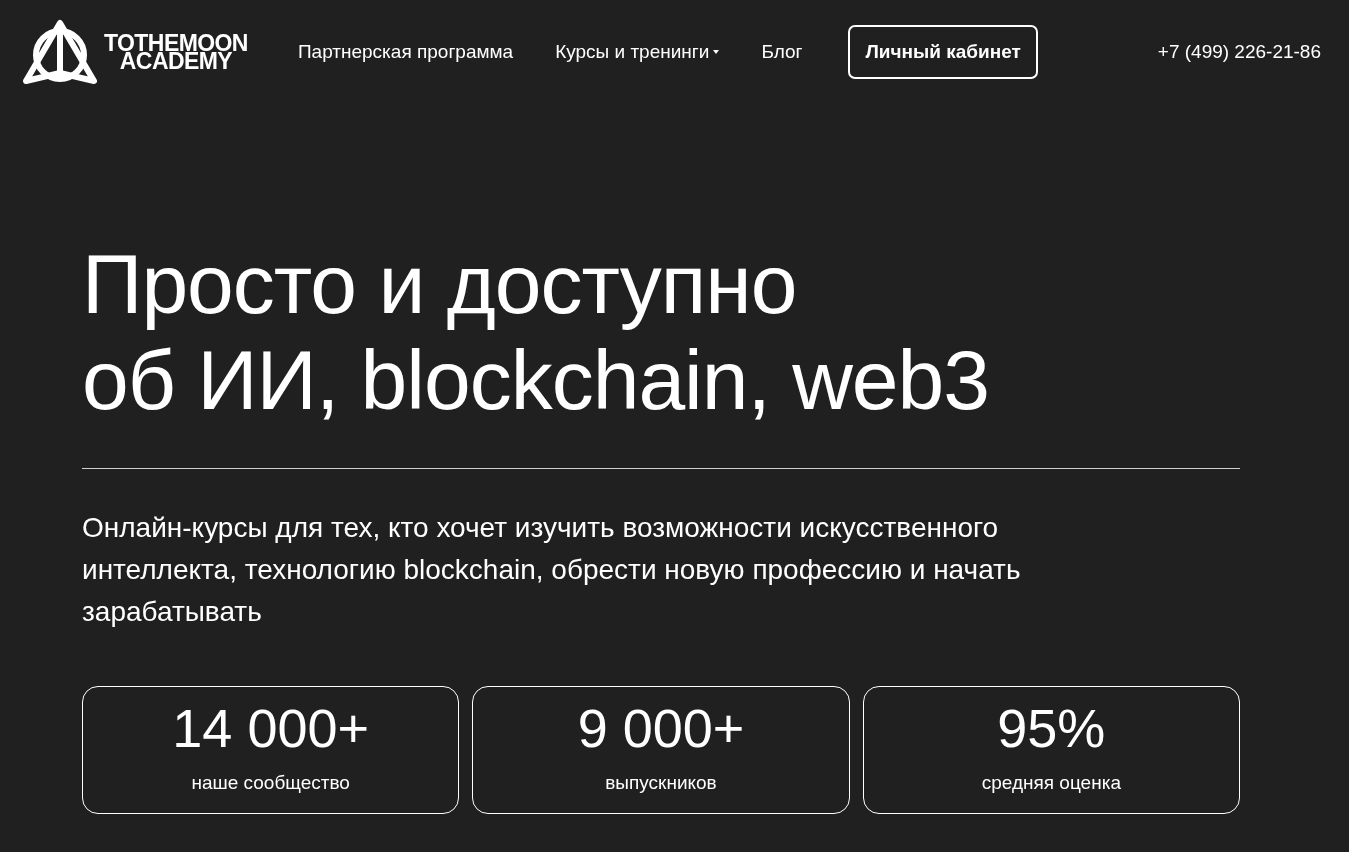 The width and height of the screenshot is (1349, 852). What do you see at coordinates (440, 284) in the screenshot?
I see `headline: Просто и доступно` at bounding box center [440, 284].